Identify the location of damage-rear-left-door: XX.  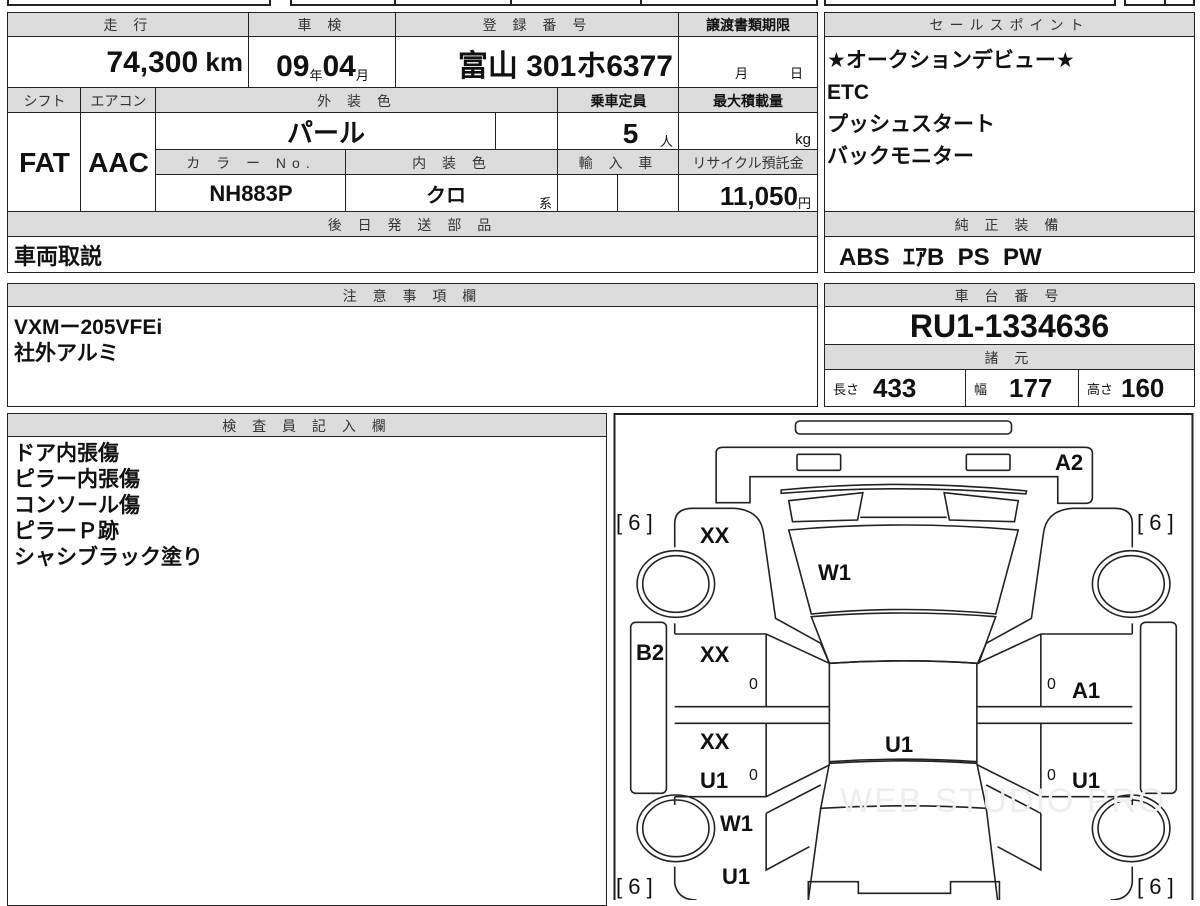
(715, 741).